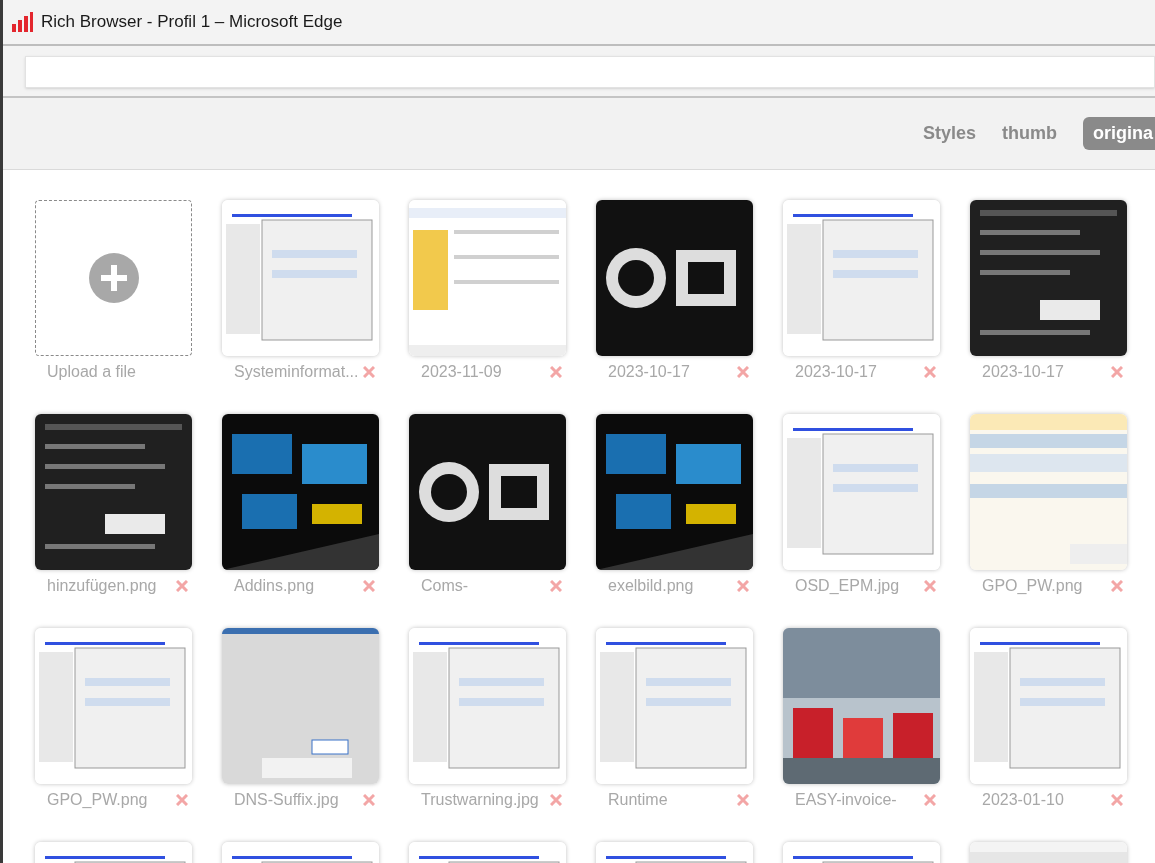 This screenshot has width=1155, height=863. Describe the element at coordinates (1119, 133) in the screenshot. I see `view-tab: origina` at that location.